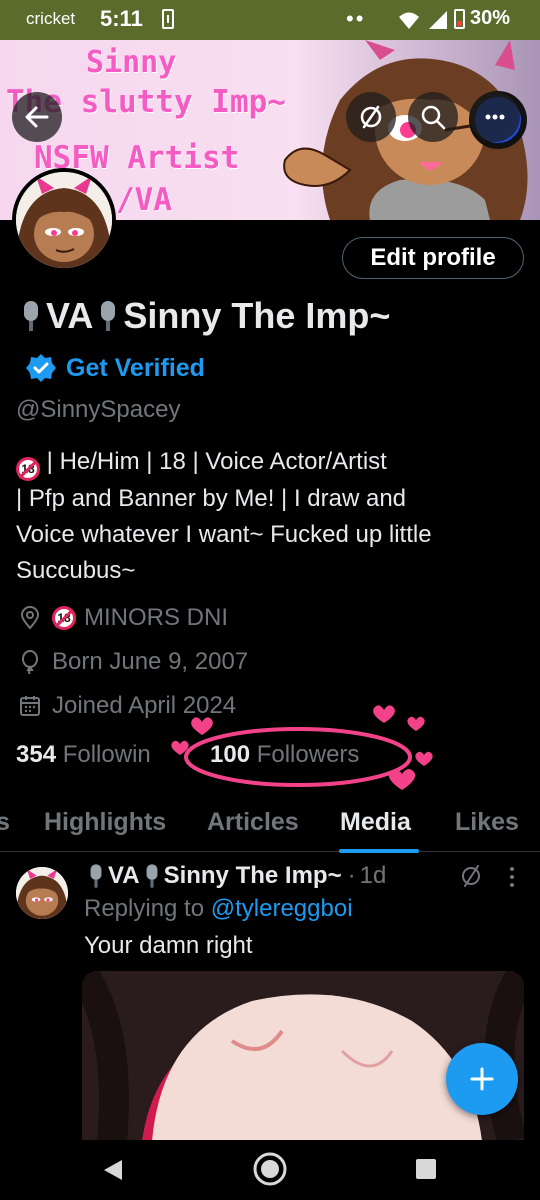 The height and width of the screenshot is (1200, 540). I want to click on search-button, so click(433, 117).